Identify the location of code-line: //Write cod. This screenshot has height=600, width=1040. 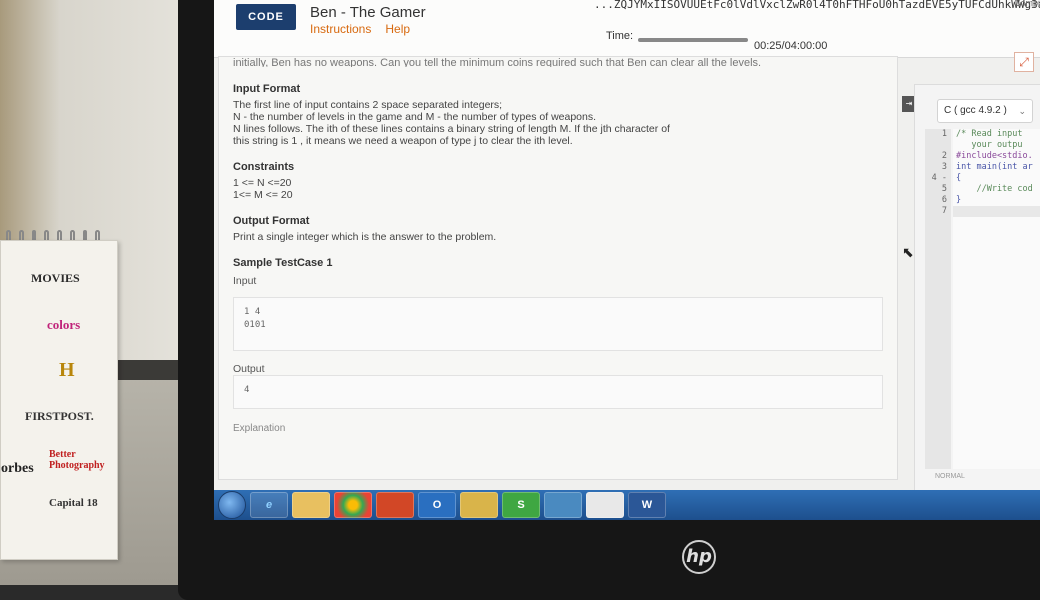
(994, 189).